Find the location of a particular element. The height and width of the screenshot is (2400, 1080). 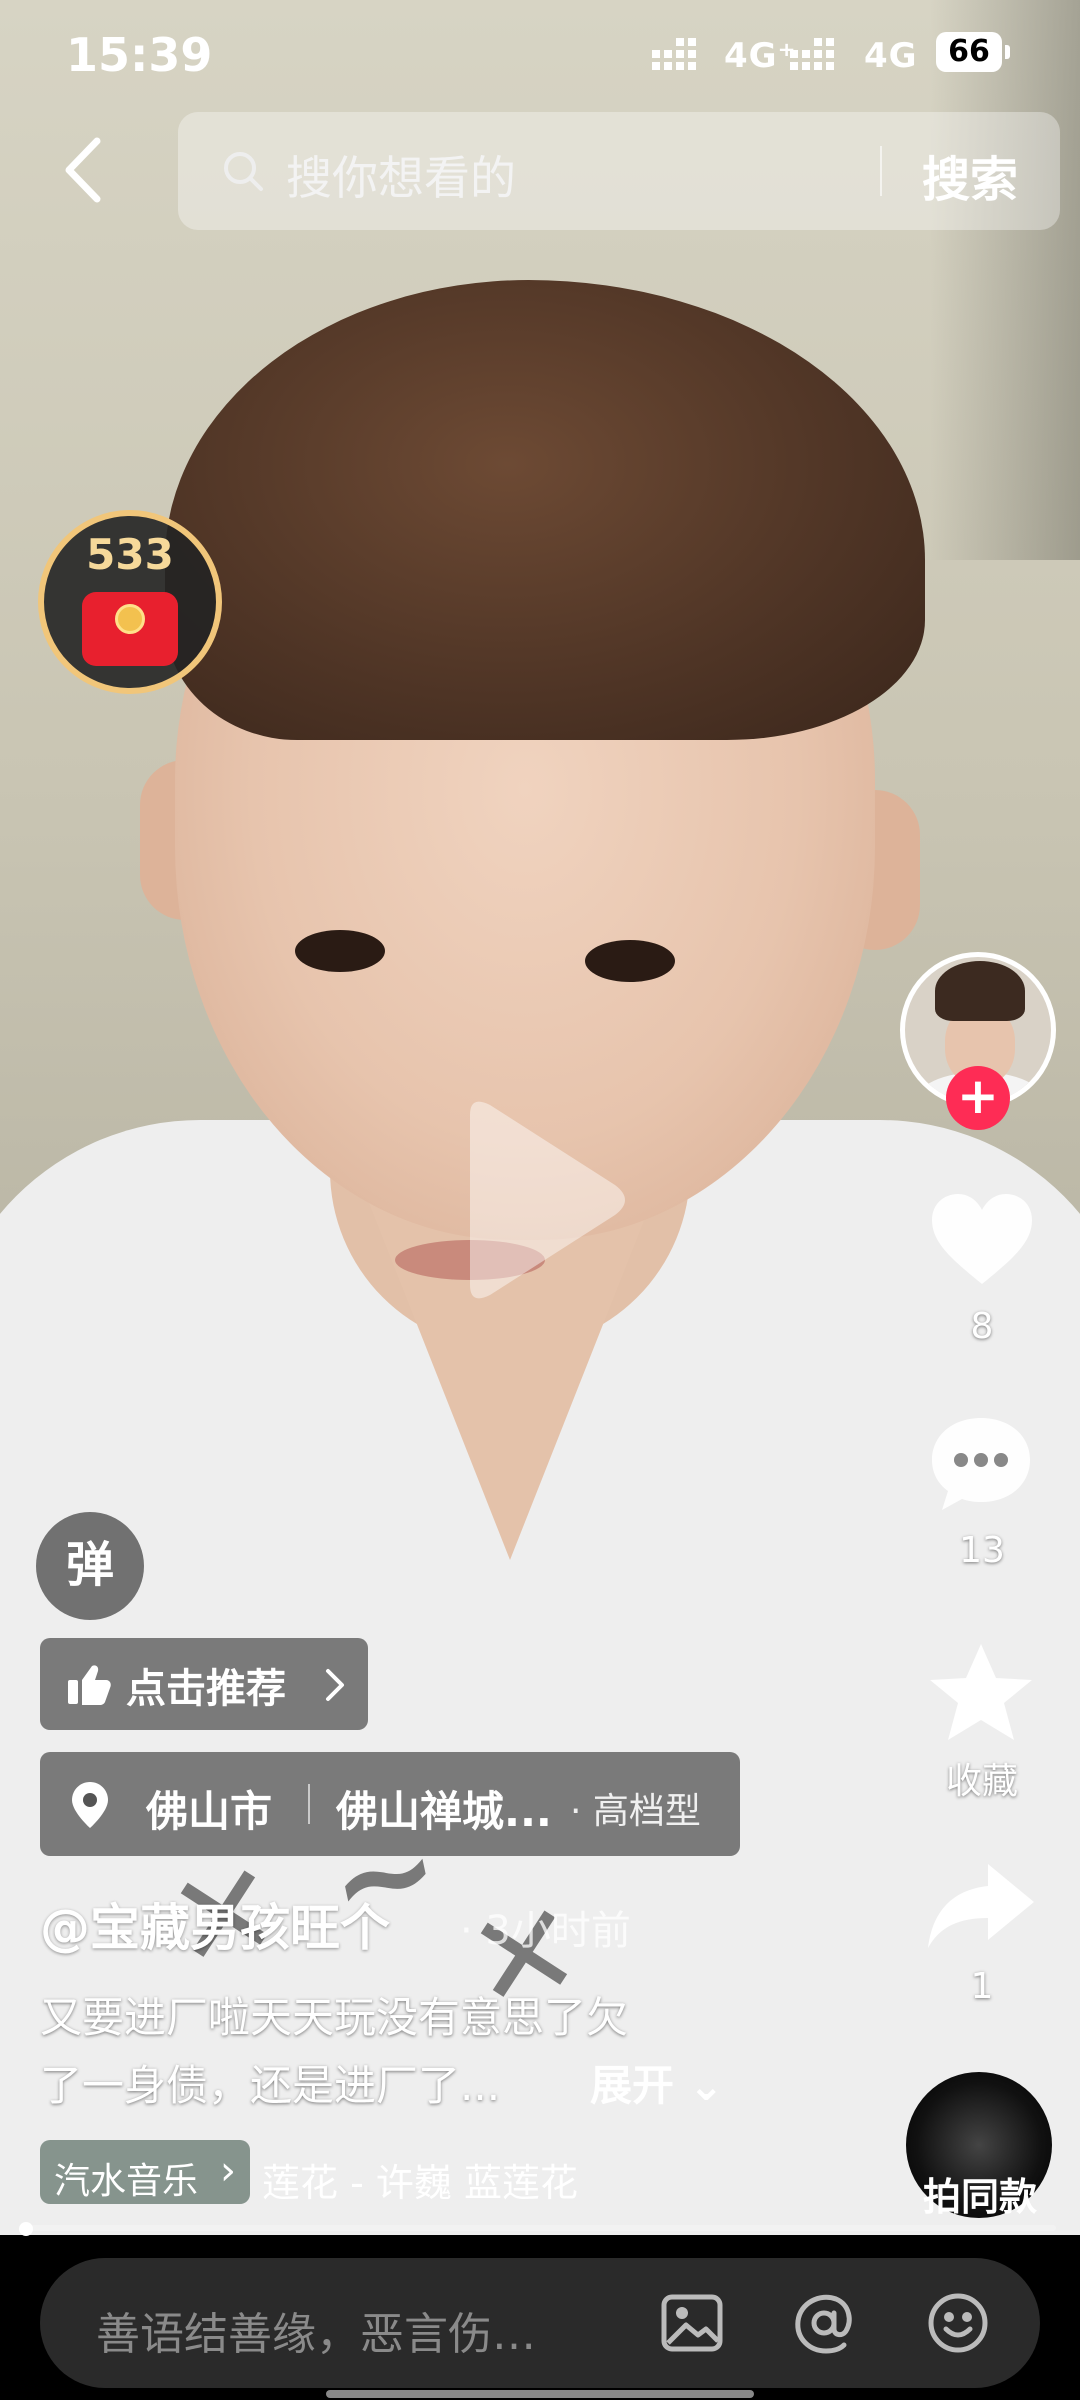

home-indicator is located at coordinates (540, 2394).